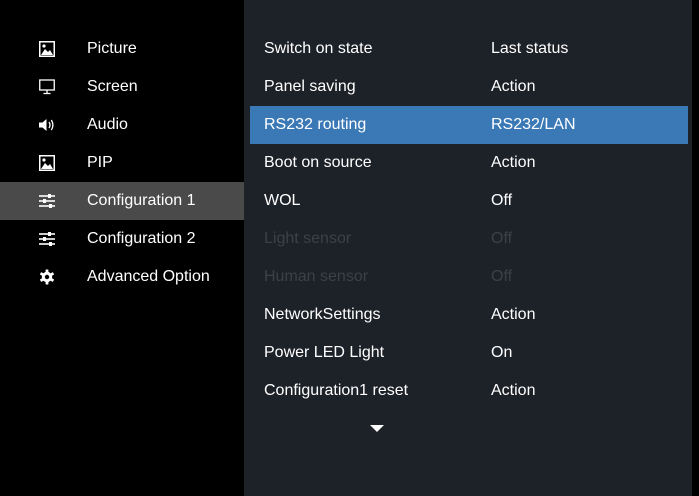  I want to click on setting-row-light-sensor: Light sensor Off, so click(469, 239).